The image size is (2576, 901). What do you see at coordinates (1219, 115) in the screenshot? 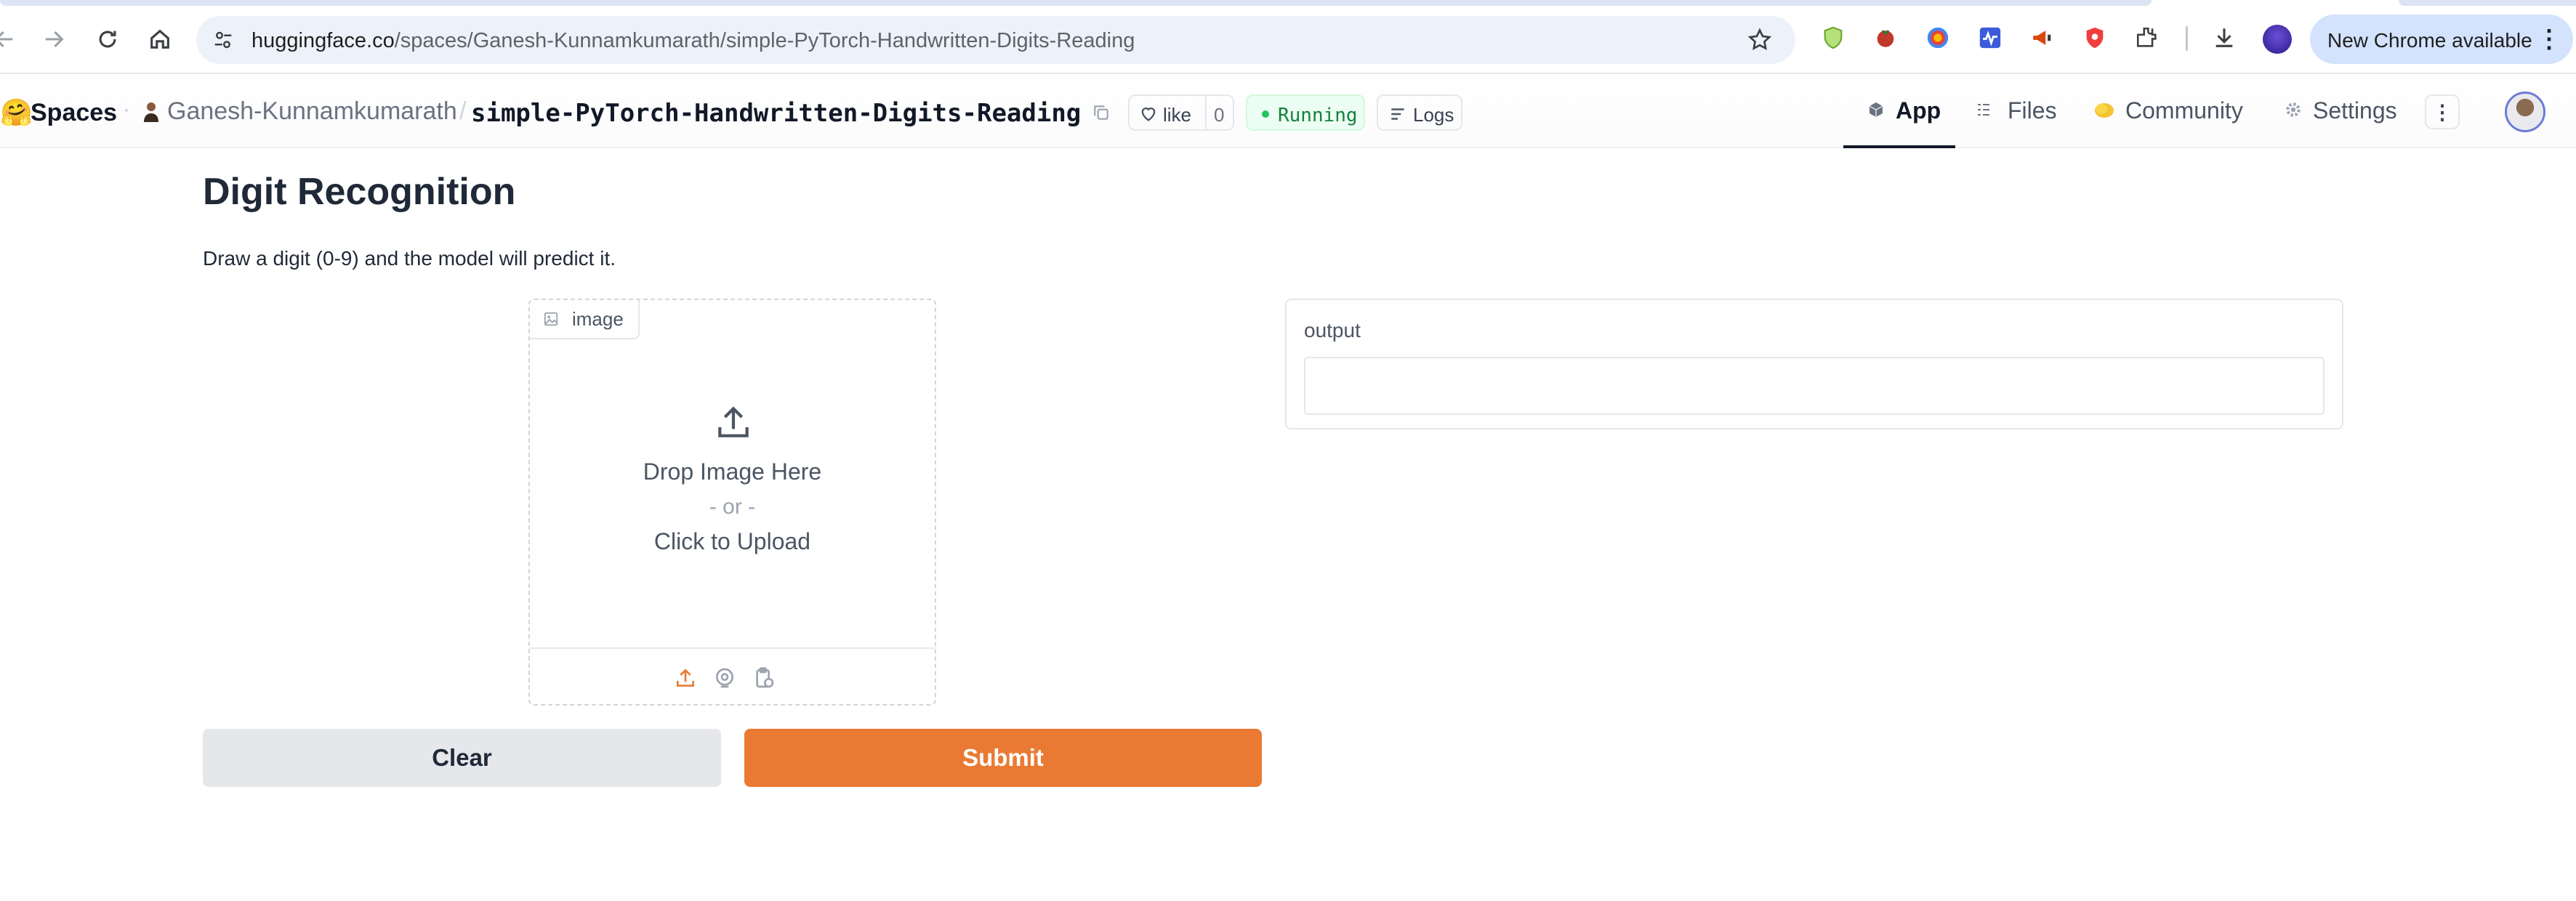
I see `like-count: 0` at bounding box center [1219, 115].